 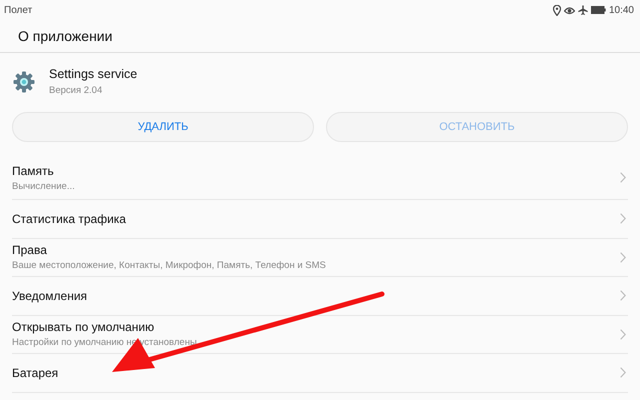 What do you see at coordinates (169, 266) in the screenshot?
I see `item-subtitle: Ваше местоположение, Контакты, Микрофон, Память, Телефон и SMS` at bounding box center [169, 266].